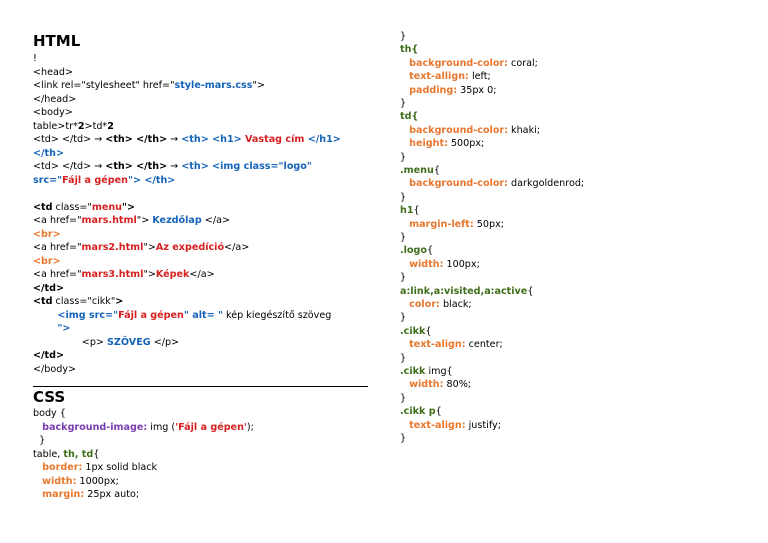  I want to click on code-line: text-align: center;, so click(451, 344).